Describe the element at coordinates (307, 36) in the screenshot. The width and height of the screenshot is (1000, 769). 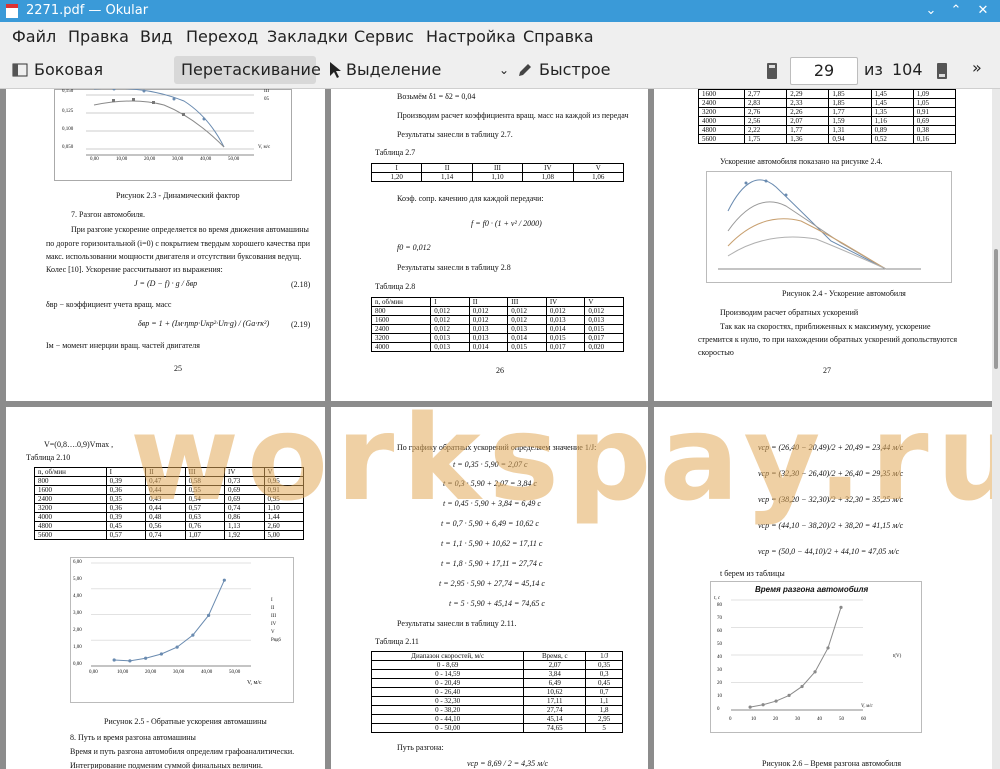
I see `menu-bookmarks: Закладки` at that location.